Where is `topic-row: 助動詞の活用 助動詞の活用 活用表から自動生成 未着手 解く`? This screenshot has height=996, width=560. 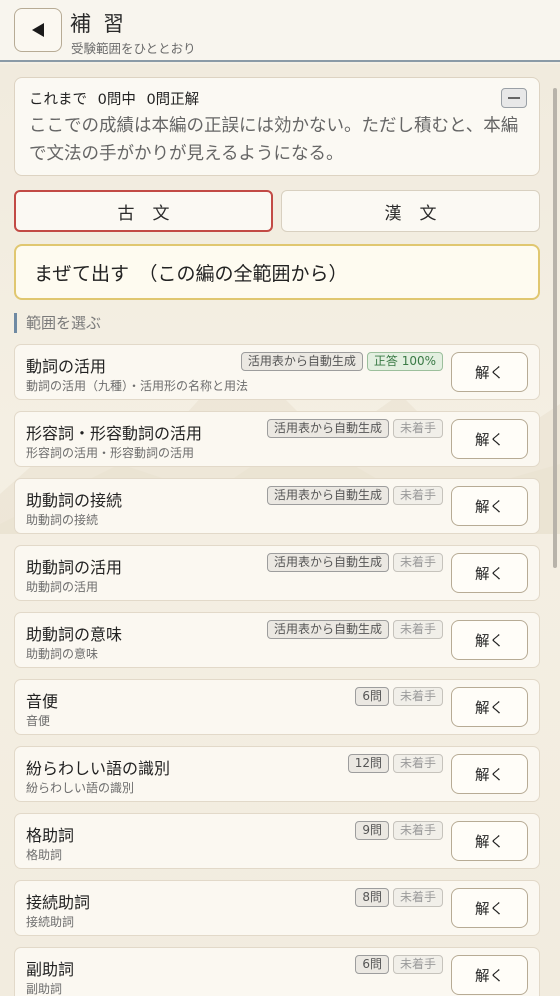
topic-row: 助動詞の活用 助動詞の活用 活用表から自動生成 未着手 解く is located at coordinates (277, 573).